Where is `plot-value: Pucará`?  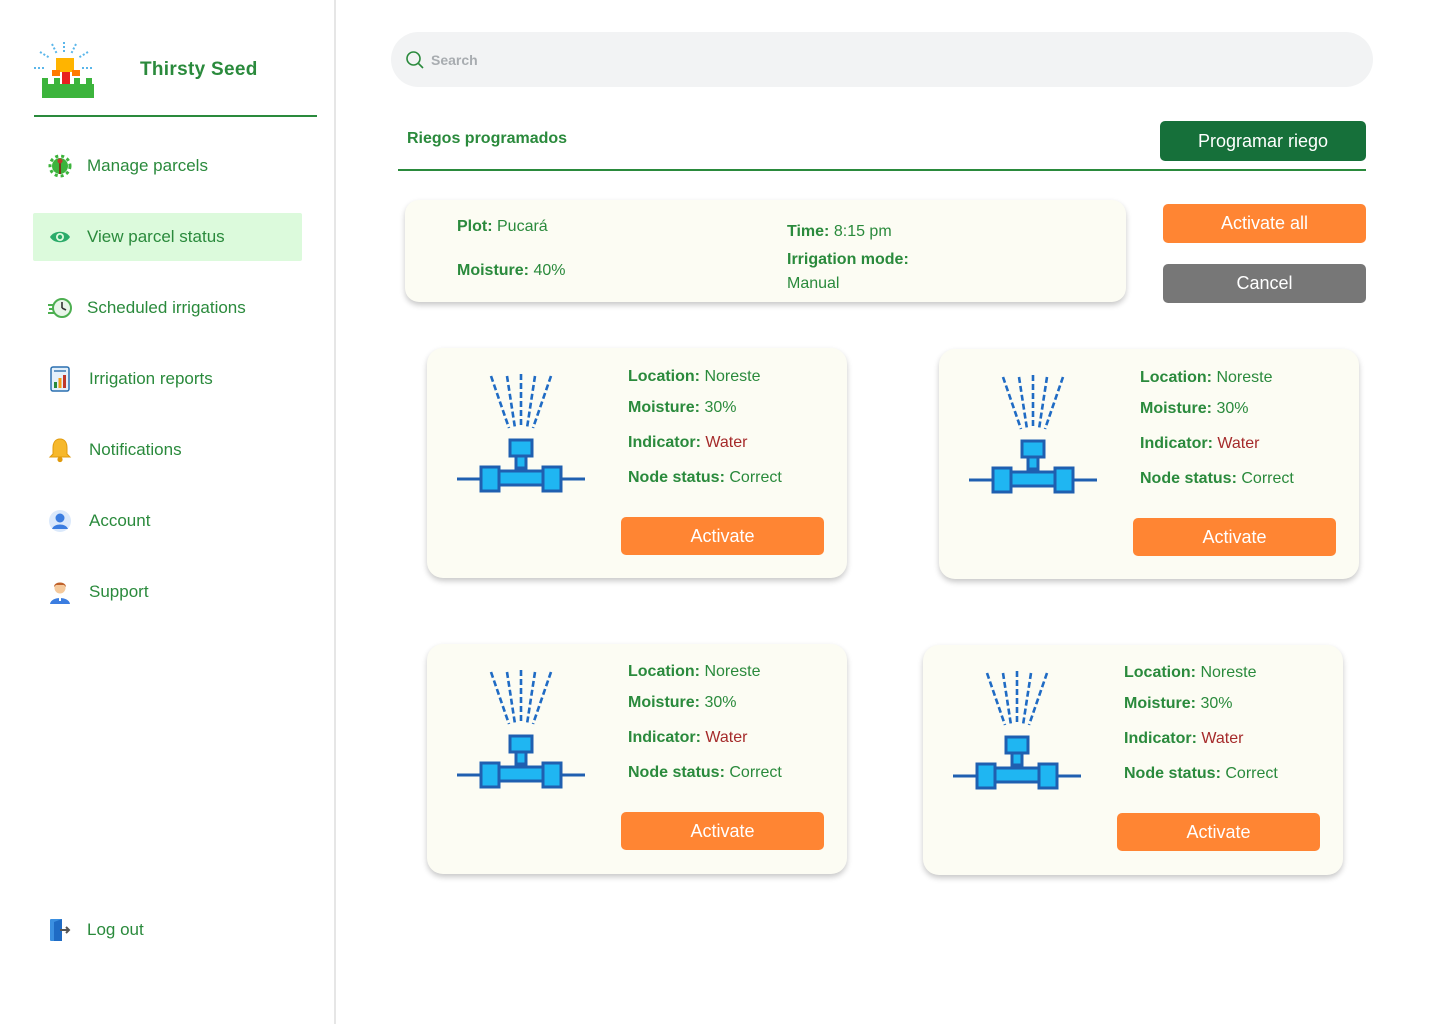
plot-value: Pucará is located at coordinates (522, 226).